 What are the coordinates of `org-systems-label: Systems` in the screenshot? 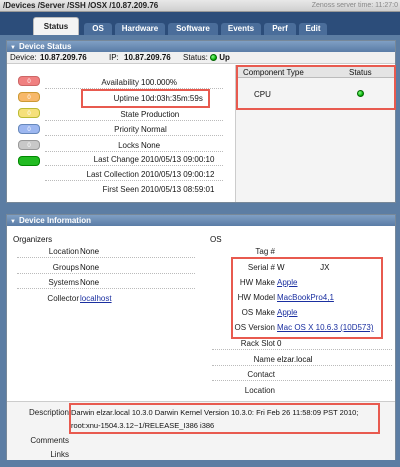 It's located at (63, 282).